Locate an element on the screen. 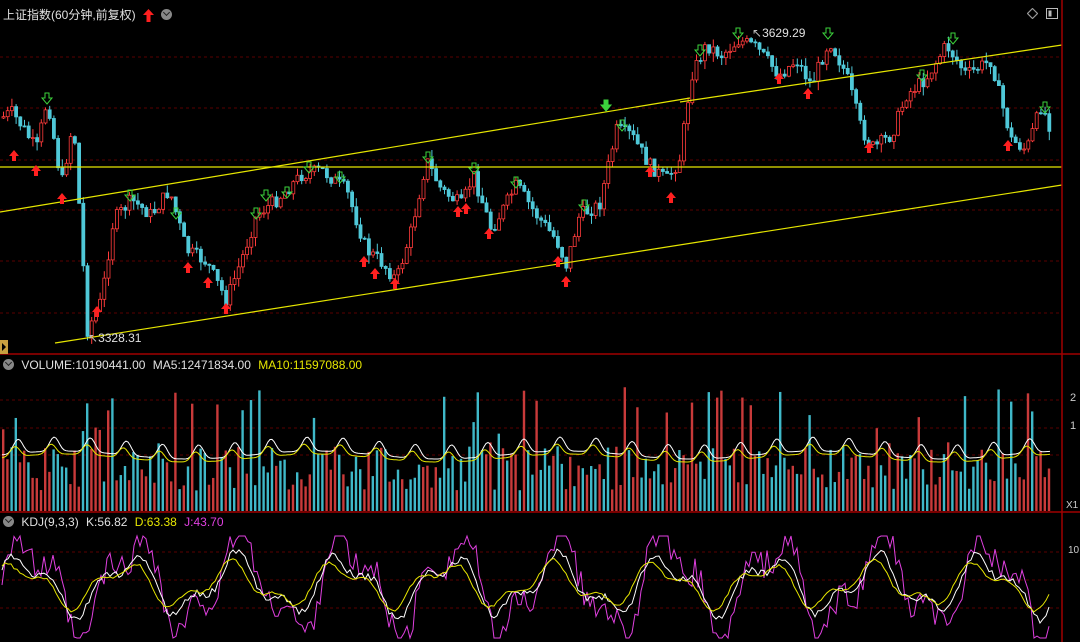 The height and width of the screenshot is (642, 1080). ma10-label: MA10: is located at coordinates (275, 365).